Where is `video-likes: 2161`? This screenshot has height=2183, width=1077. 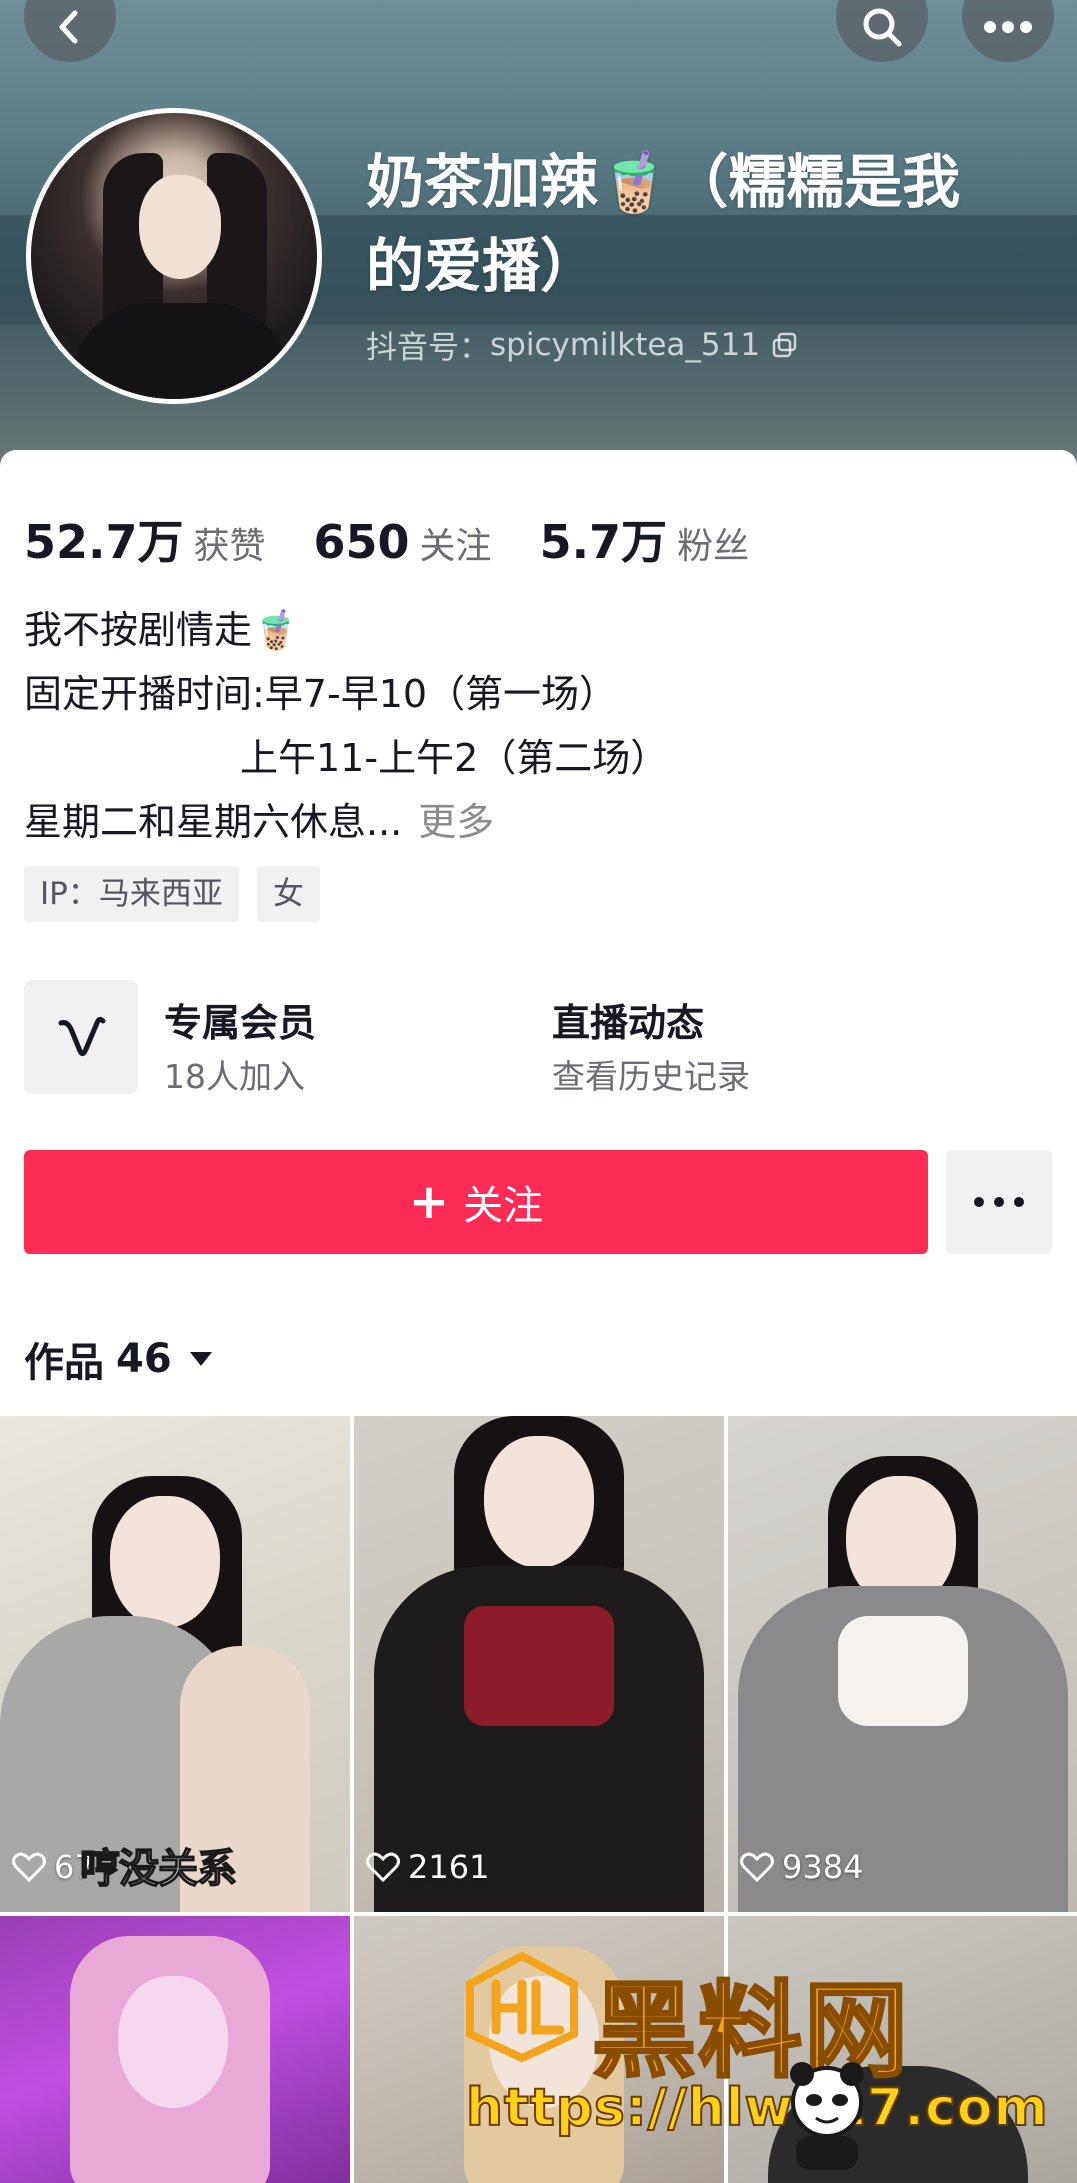 video-likes: 2161 is located at coordinates (427, 1867).